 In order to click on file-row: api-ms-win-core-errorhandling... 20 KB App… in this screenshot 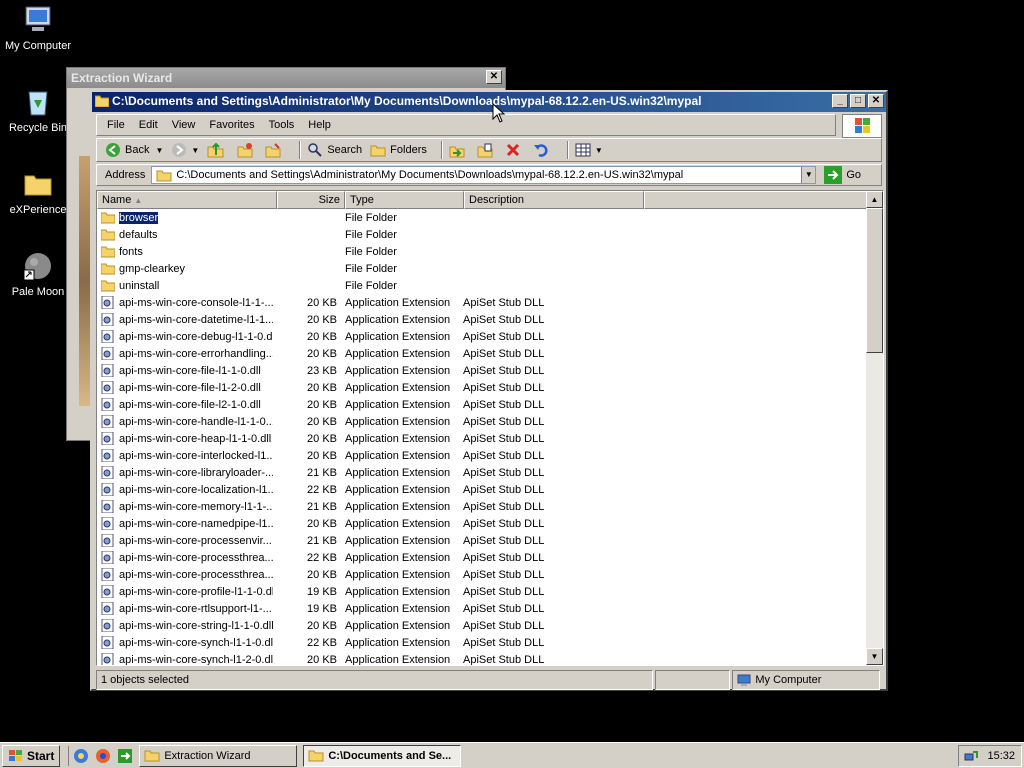, I will do `click(482, 353)`.